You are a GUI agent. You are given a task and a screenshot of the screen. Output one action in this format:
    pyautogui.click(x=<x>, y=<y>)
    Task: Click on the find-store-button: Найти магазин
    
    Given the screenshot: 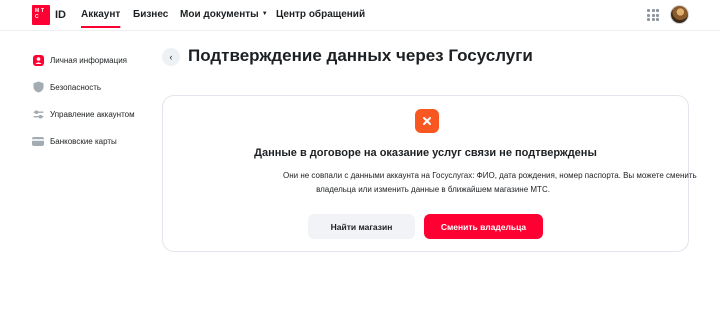 What is the action you would take?
    pyautogui.click(x=361, y=226)
    